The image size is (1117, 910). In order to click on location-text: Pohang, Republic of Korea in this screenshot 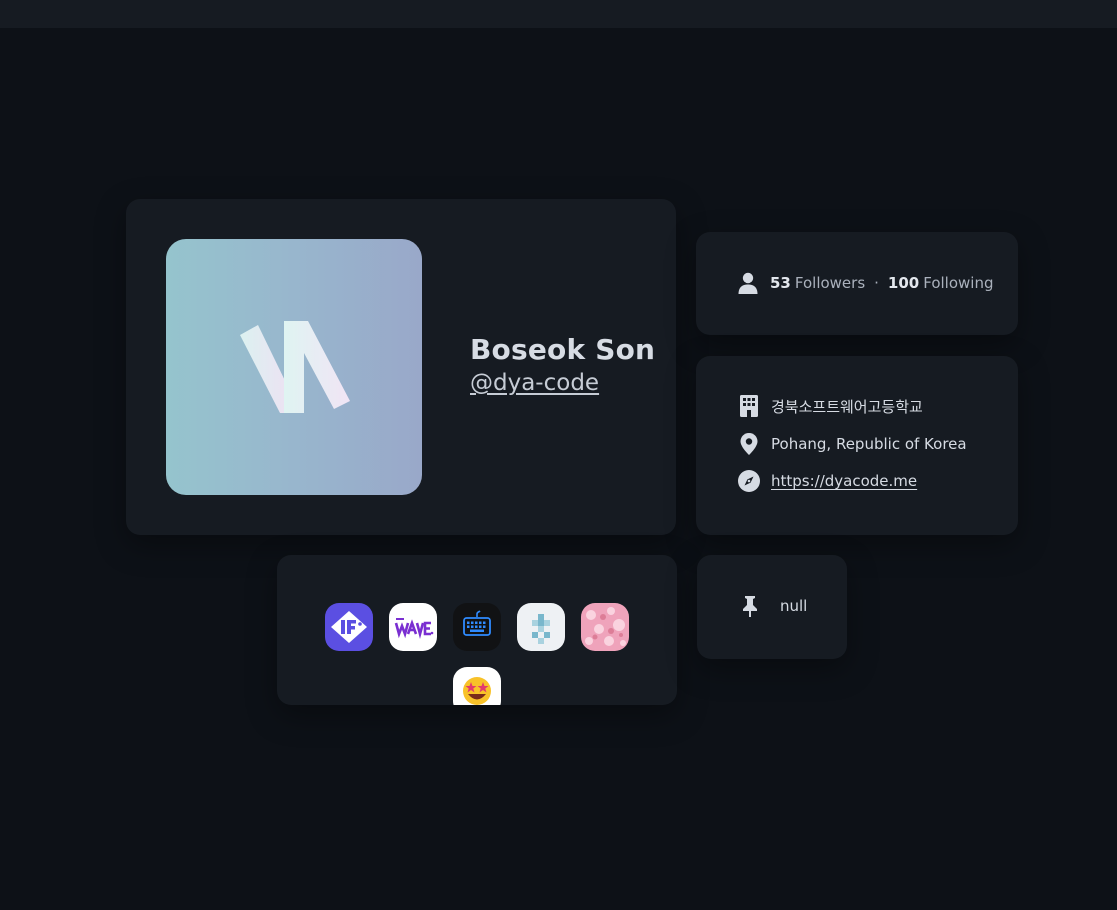, I will do `click(869, 444)`.